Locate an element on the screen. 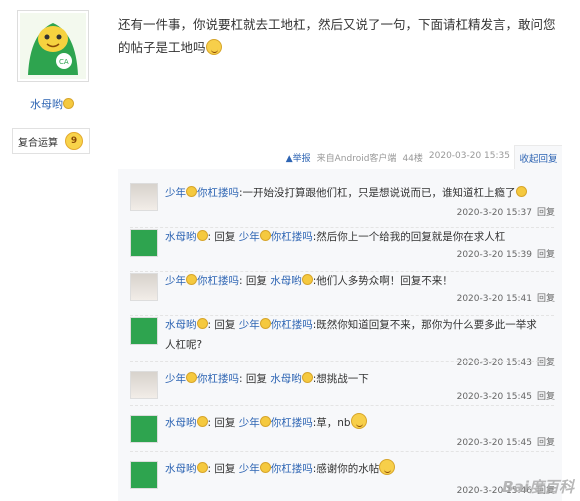 The image size is (580, 501). reply-time: 2020-3-20 15:43 is located at coordinates (494, 363).